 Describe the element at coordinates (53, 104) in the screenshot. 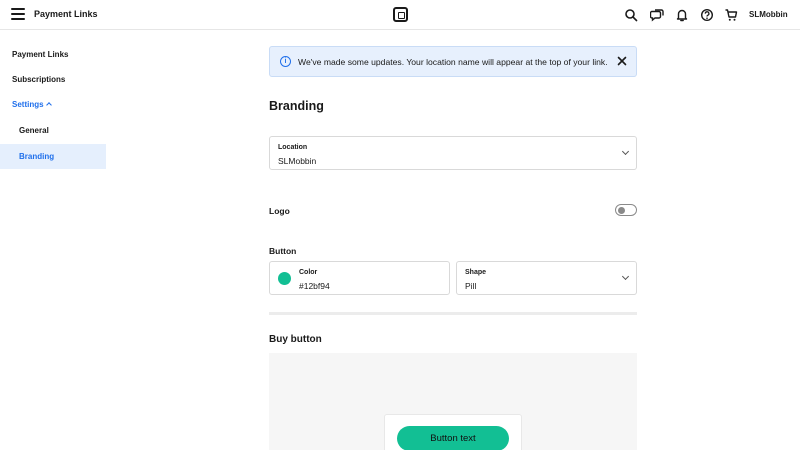

I see `sidebar-item-settings: Settings` at that location.